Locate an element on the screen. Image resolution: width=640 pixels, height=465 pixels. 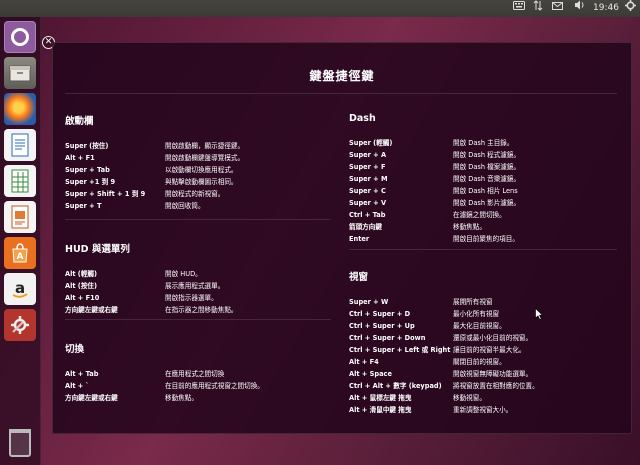
shortcut-row: 方向鍵左鍵或右鍵 移動焦點。 is located at coordinates (195, 398).